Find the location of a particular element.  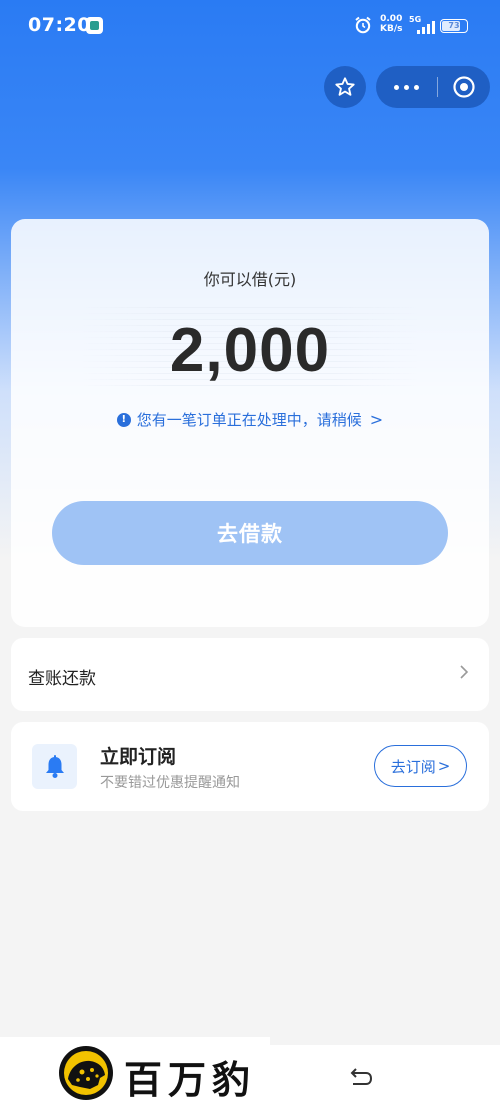

leopard-logo-icon is located at coordinates (86, 1073).